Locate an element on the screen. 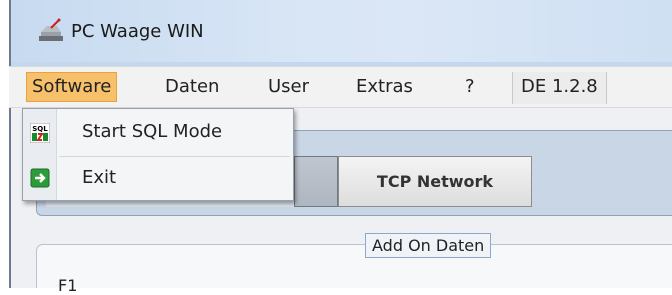 The height and width of the screenshot is (295, 672). scale-icon is located at coordinates (51, 29).